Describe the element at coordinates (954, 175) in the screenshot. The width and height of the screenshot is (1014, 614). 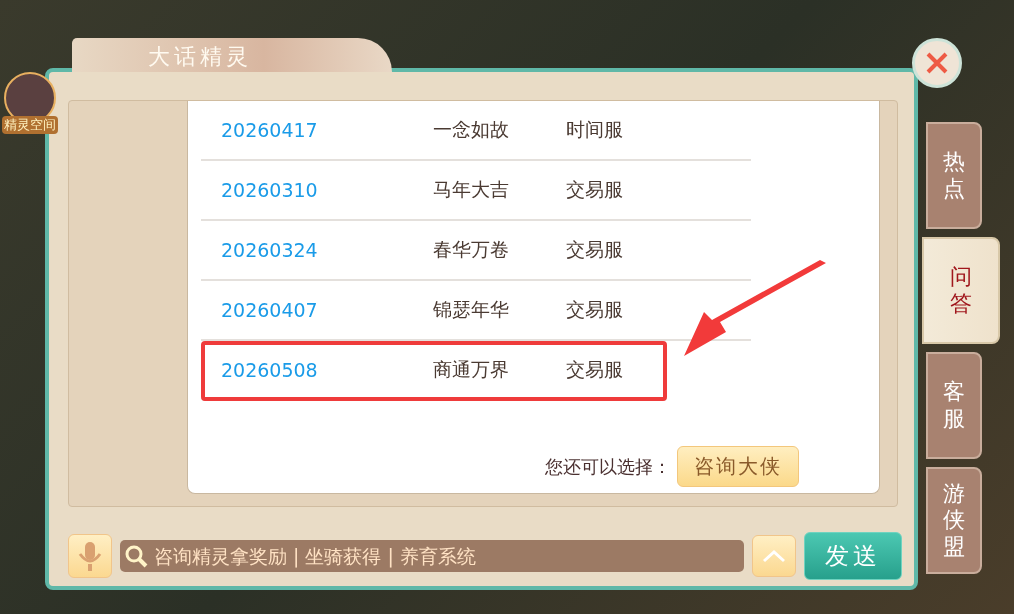
I see `side-tab: 热点` at that location.